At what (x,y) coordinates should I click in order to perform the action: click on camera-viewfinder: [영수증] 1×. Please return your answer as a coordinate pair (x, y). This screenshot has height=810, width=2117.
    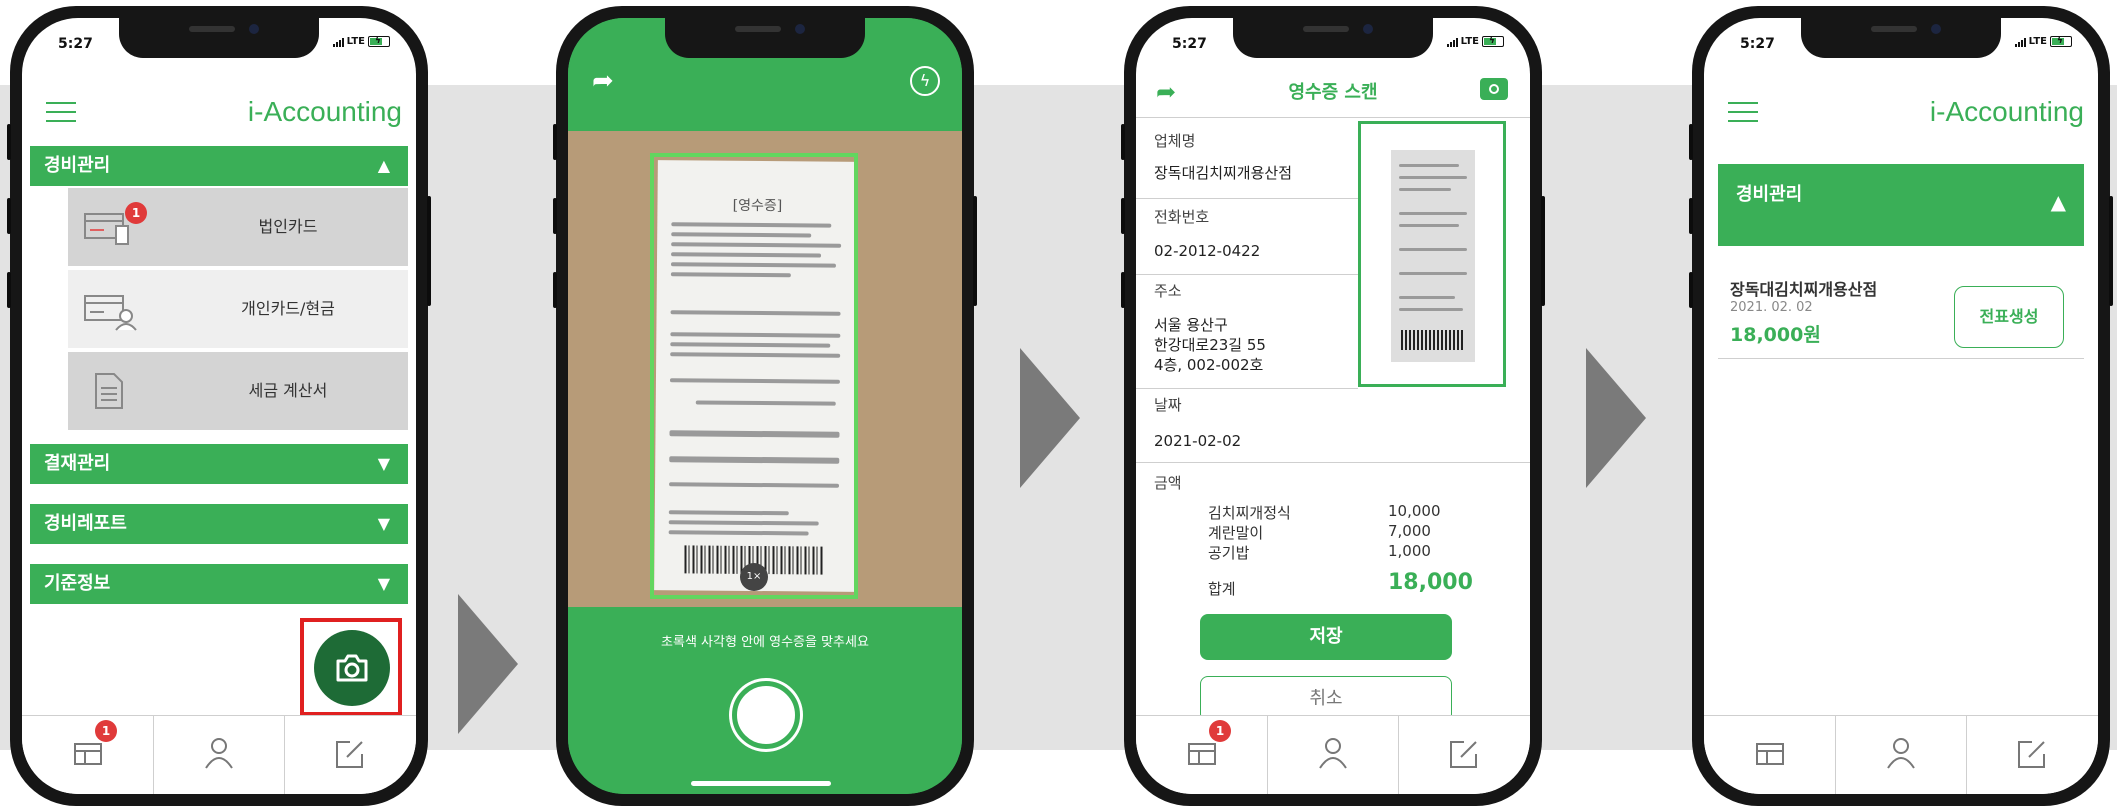
    Looking at the image, I should click on (765, 369).